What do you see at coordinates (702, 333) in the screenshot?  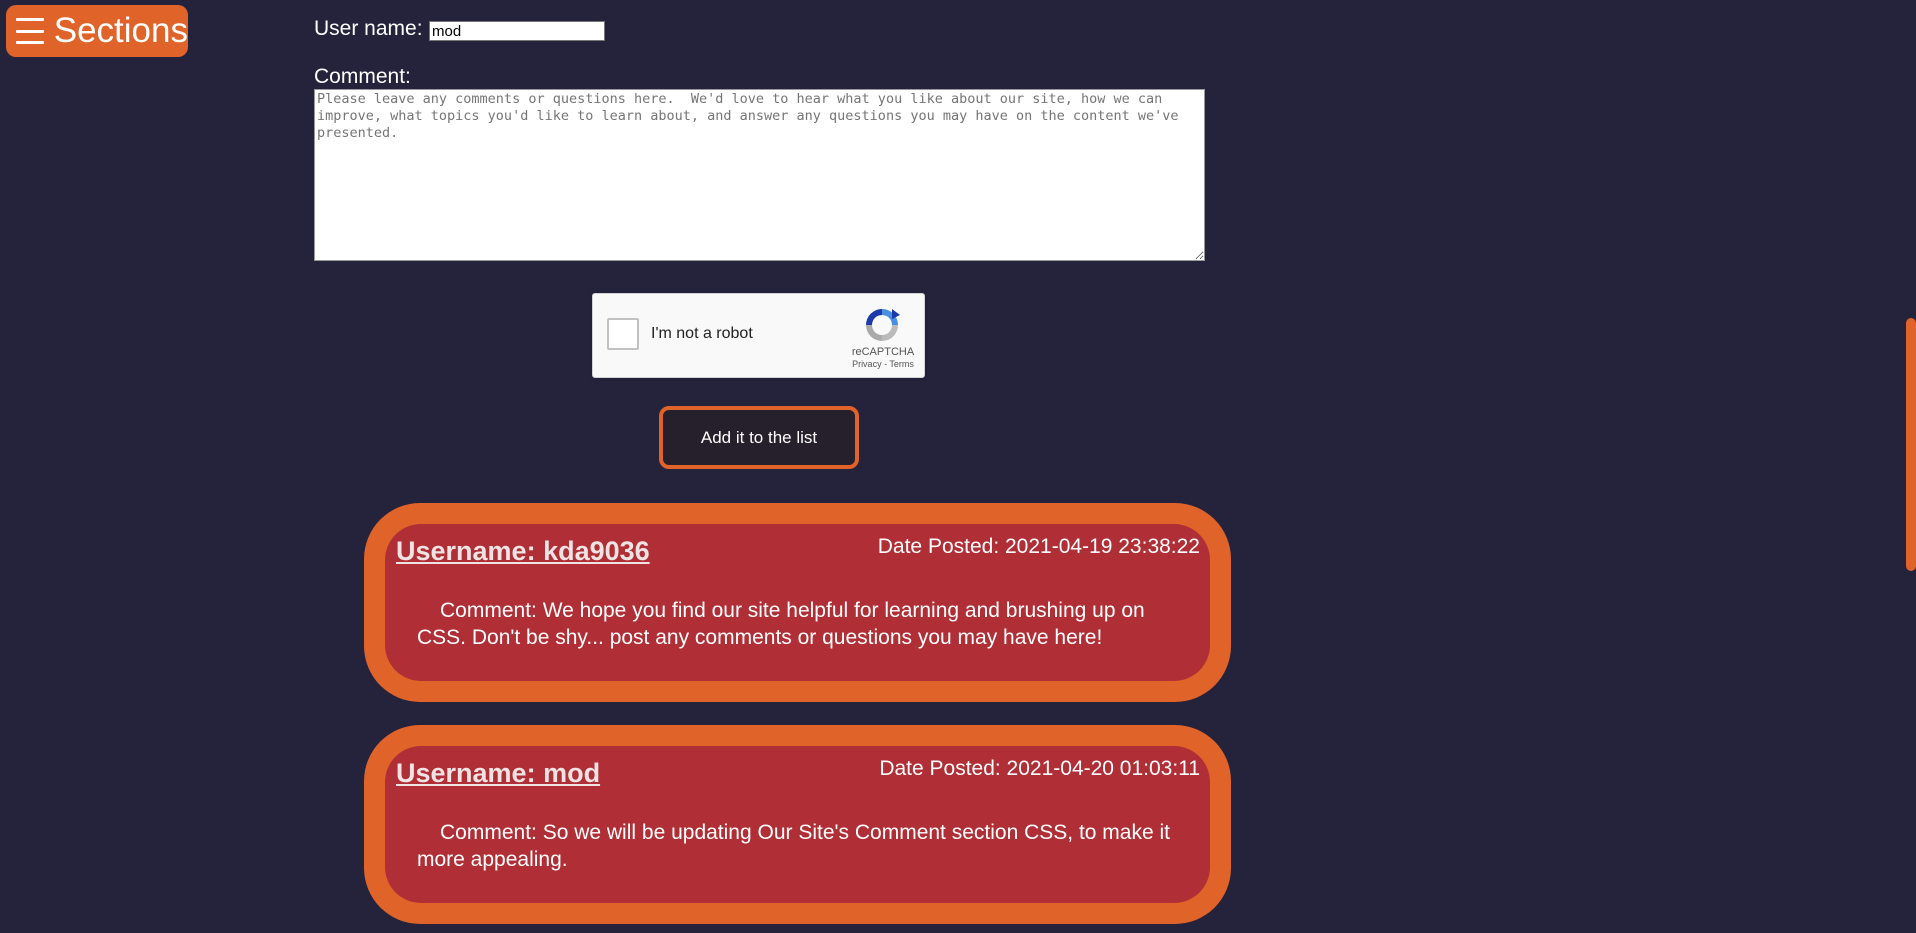 I see `recaptcha-label: I'm not a robot` at bounding box center [702, 333].